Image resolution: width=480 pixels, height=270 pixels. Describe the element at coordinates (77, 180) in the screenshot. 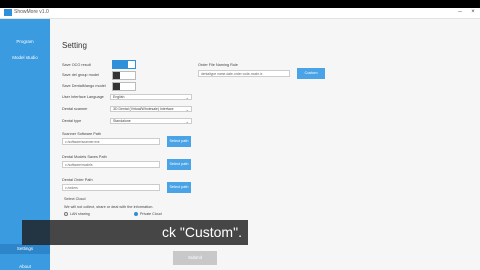

I see `order-path-label: Dental Order Path` at that location.